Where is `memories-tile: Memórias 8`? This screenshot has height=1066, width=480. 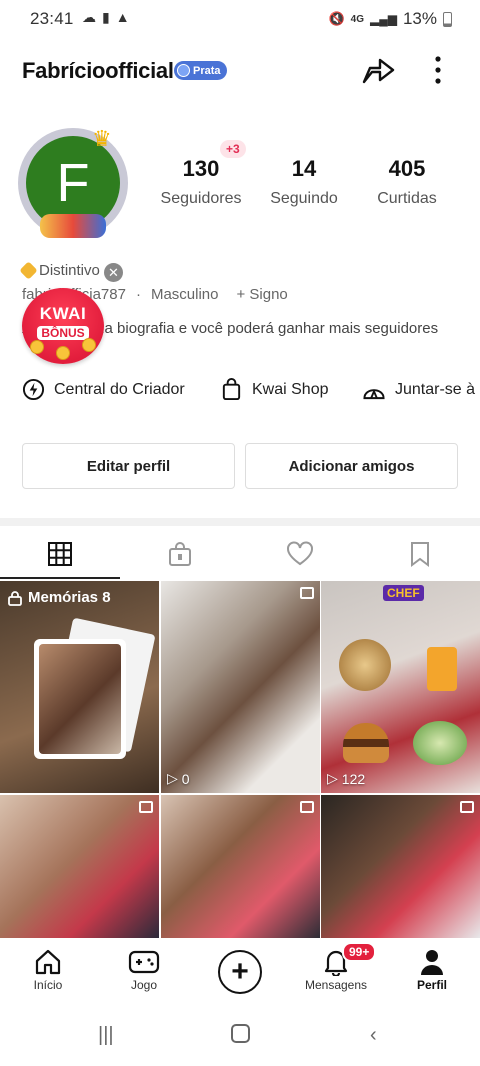
memories-tile: Memórias 8 is located at coordinates (79, 687).